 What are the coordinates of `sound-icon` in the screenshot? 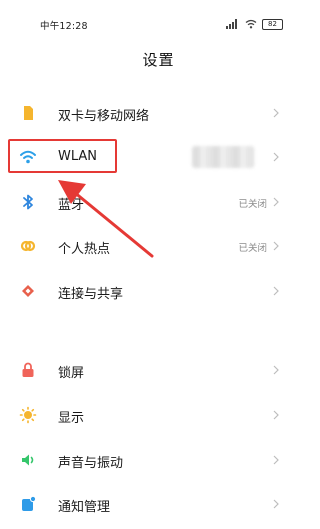 It's located at (28, 460).